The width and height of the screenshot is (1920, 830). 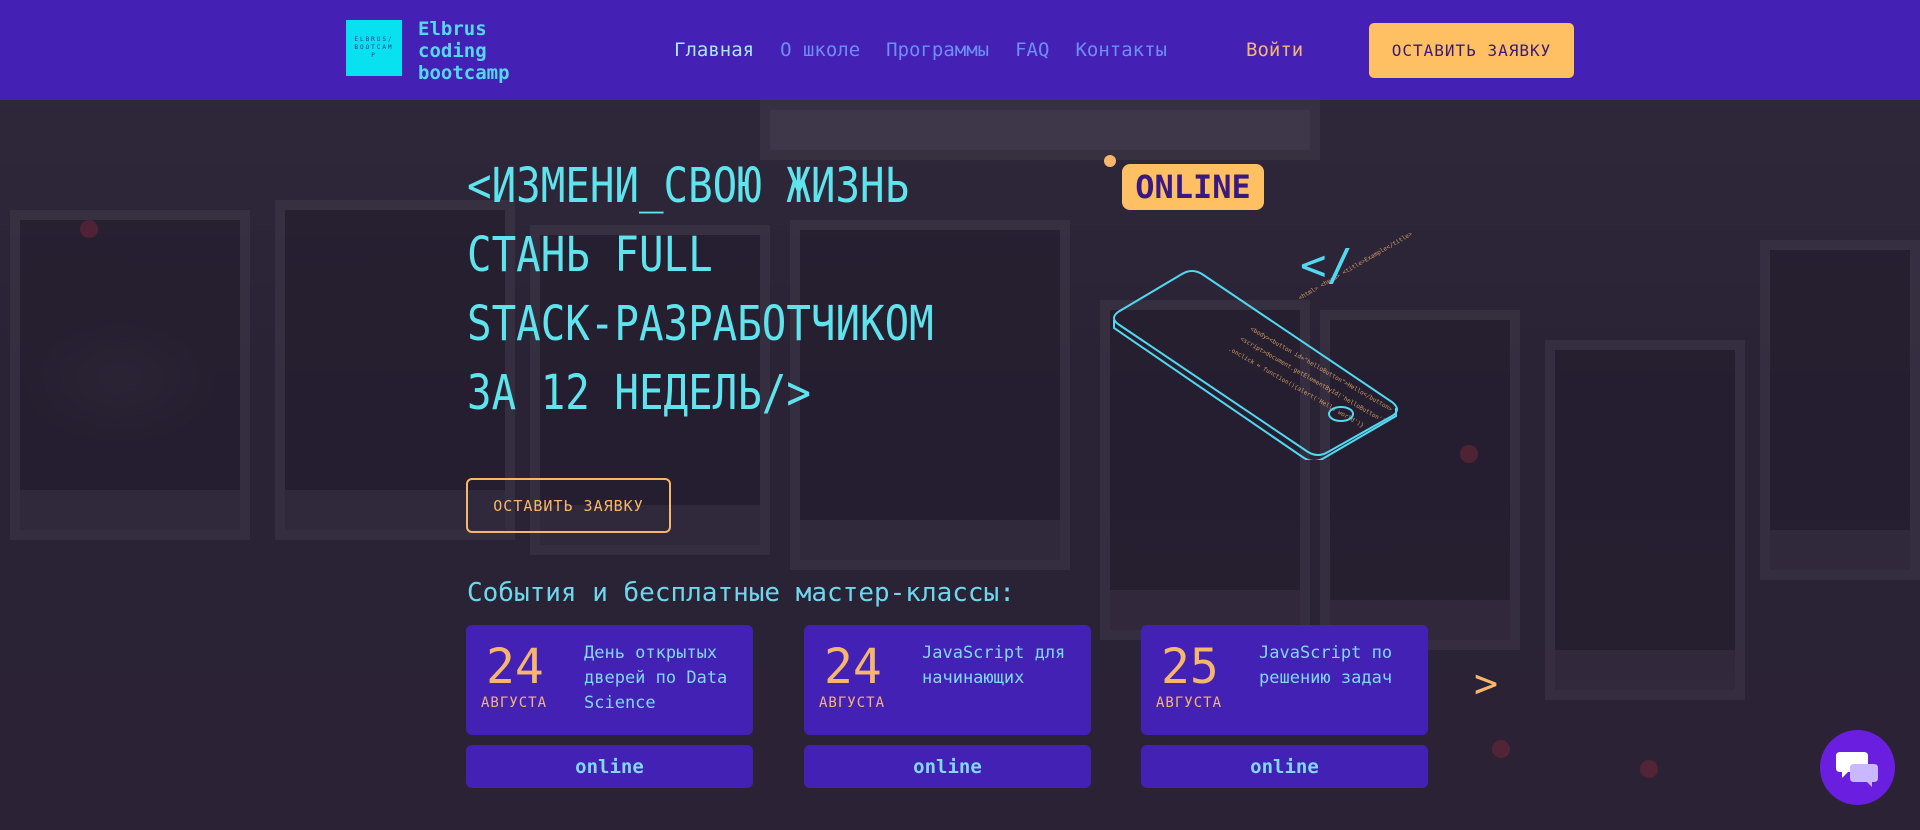 What do you see at coordinates (1190, 667) in the screenshot?
I see `event-day: 25` at bounding box center [1190, 667].